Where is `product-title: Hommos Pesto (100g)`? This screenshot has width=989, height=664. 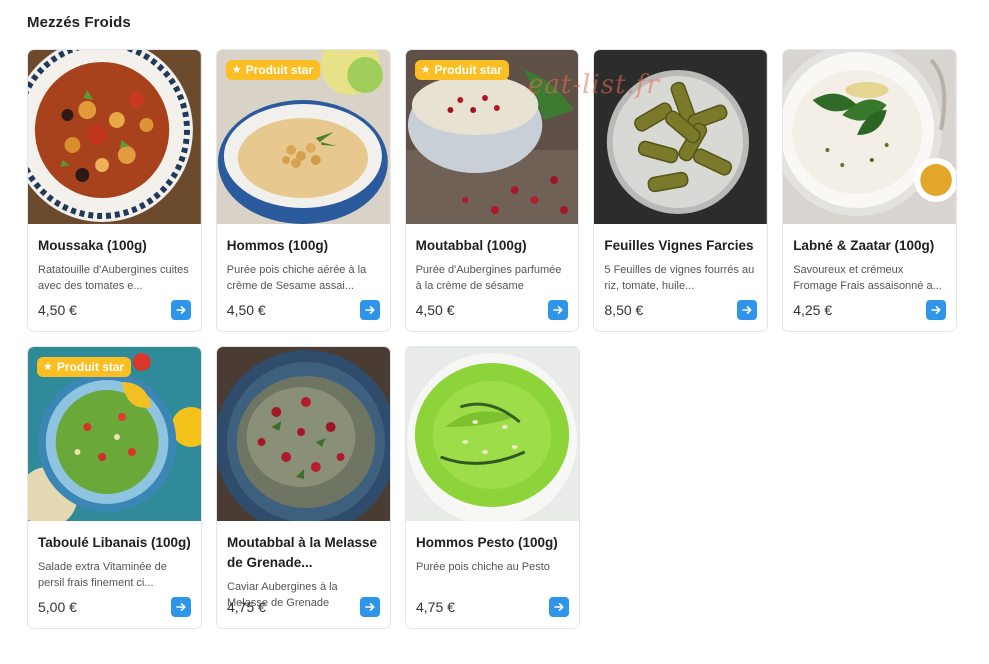 product-title: Hommos Pesto (100g) is located at coordinates (487, 542).